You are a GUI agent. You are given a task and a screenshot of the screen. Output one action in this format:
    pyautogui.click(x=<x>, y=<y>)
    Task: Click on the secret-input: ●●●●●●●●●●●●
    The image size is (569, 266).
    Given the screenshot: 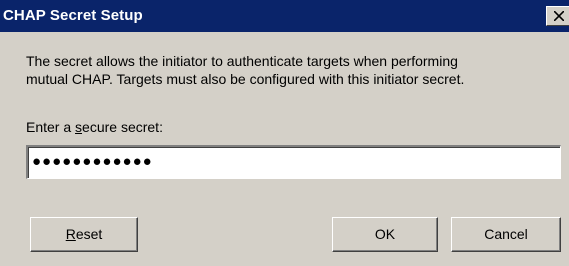 What is the action you would take?
    pyautogui.click(x=293, y=162)
    